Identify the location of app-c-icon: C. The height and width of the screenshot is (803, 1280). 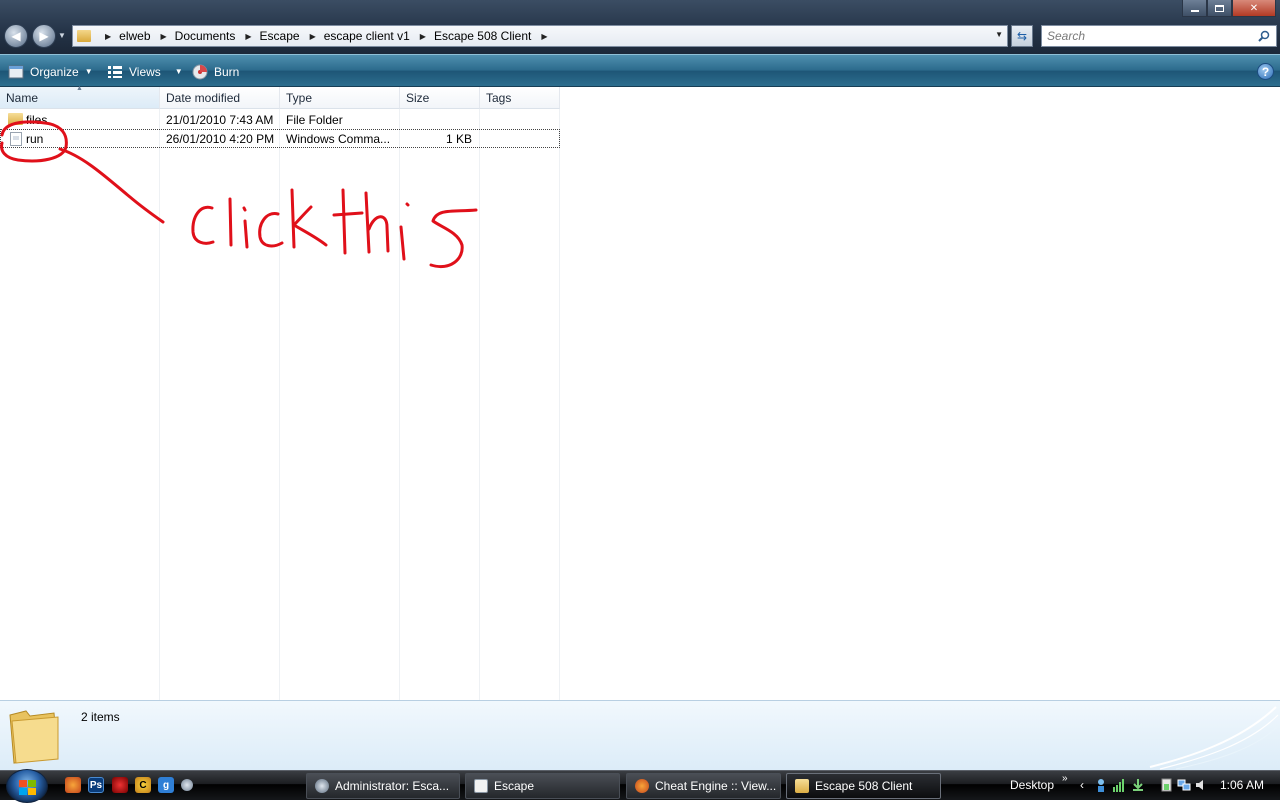
(143, 785).